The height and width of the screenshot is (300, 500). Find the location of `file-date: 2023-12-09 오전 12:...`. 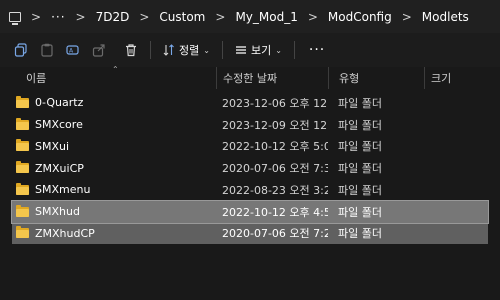

file-date: 2023-12-09 오전 12:... is located at coordinates (275, 125).